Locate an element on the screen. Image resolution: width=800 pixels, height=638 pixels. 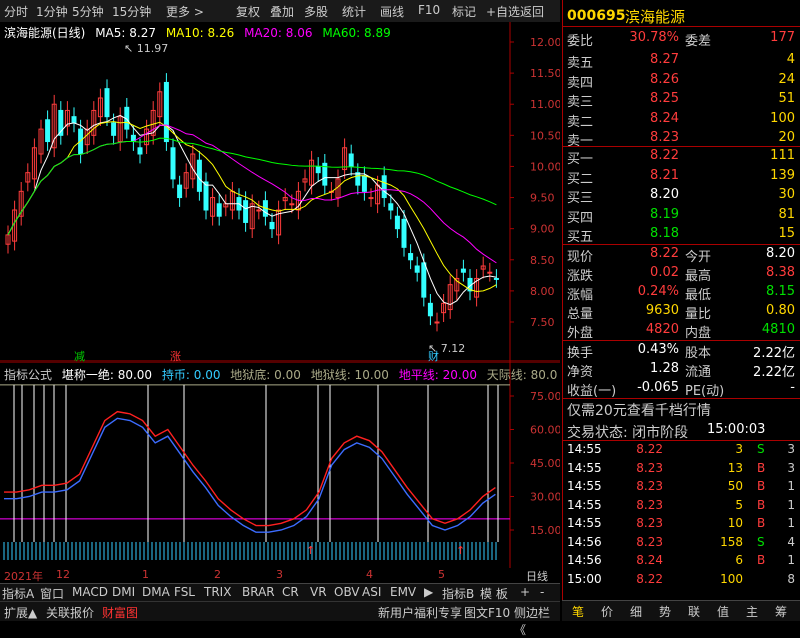
tick-vol: 5 is located at coordinates (739, 504).